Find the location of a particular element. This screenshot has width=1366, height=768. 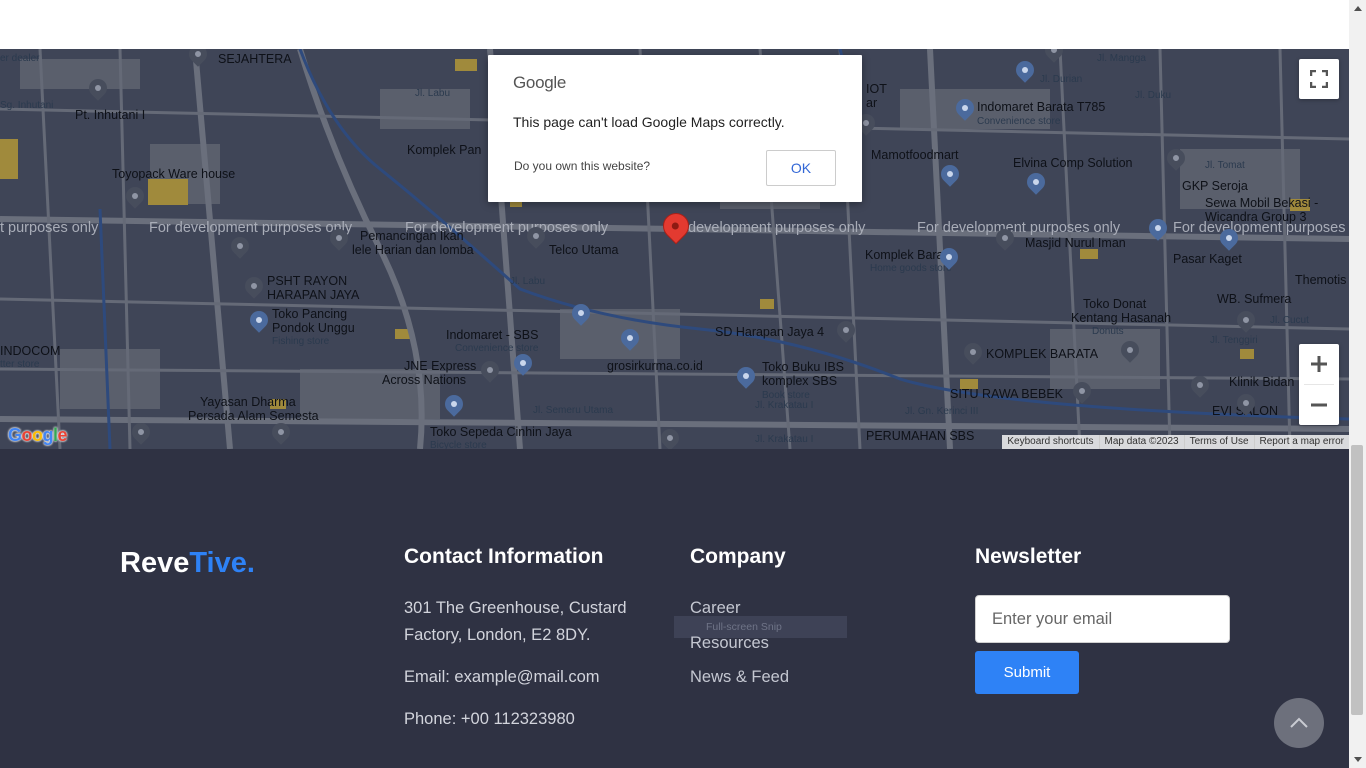

map-label: komplex SBS is located at coordinates (800, 381).